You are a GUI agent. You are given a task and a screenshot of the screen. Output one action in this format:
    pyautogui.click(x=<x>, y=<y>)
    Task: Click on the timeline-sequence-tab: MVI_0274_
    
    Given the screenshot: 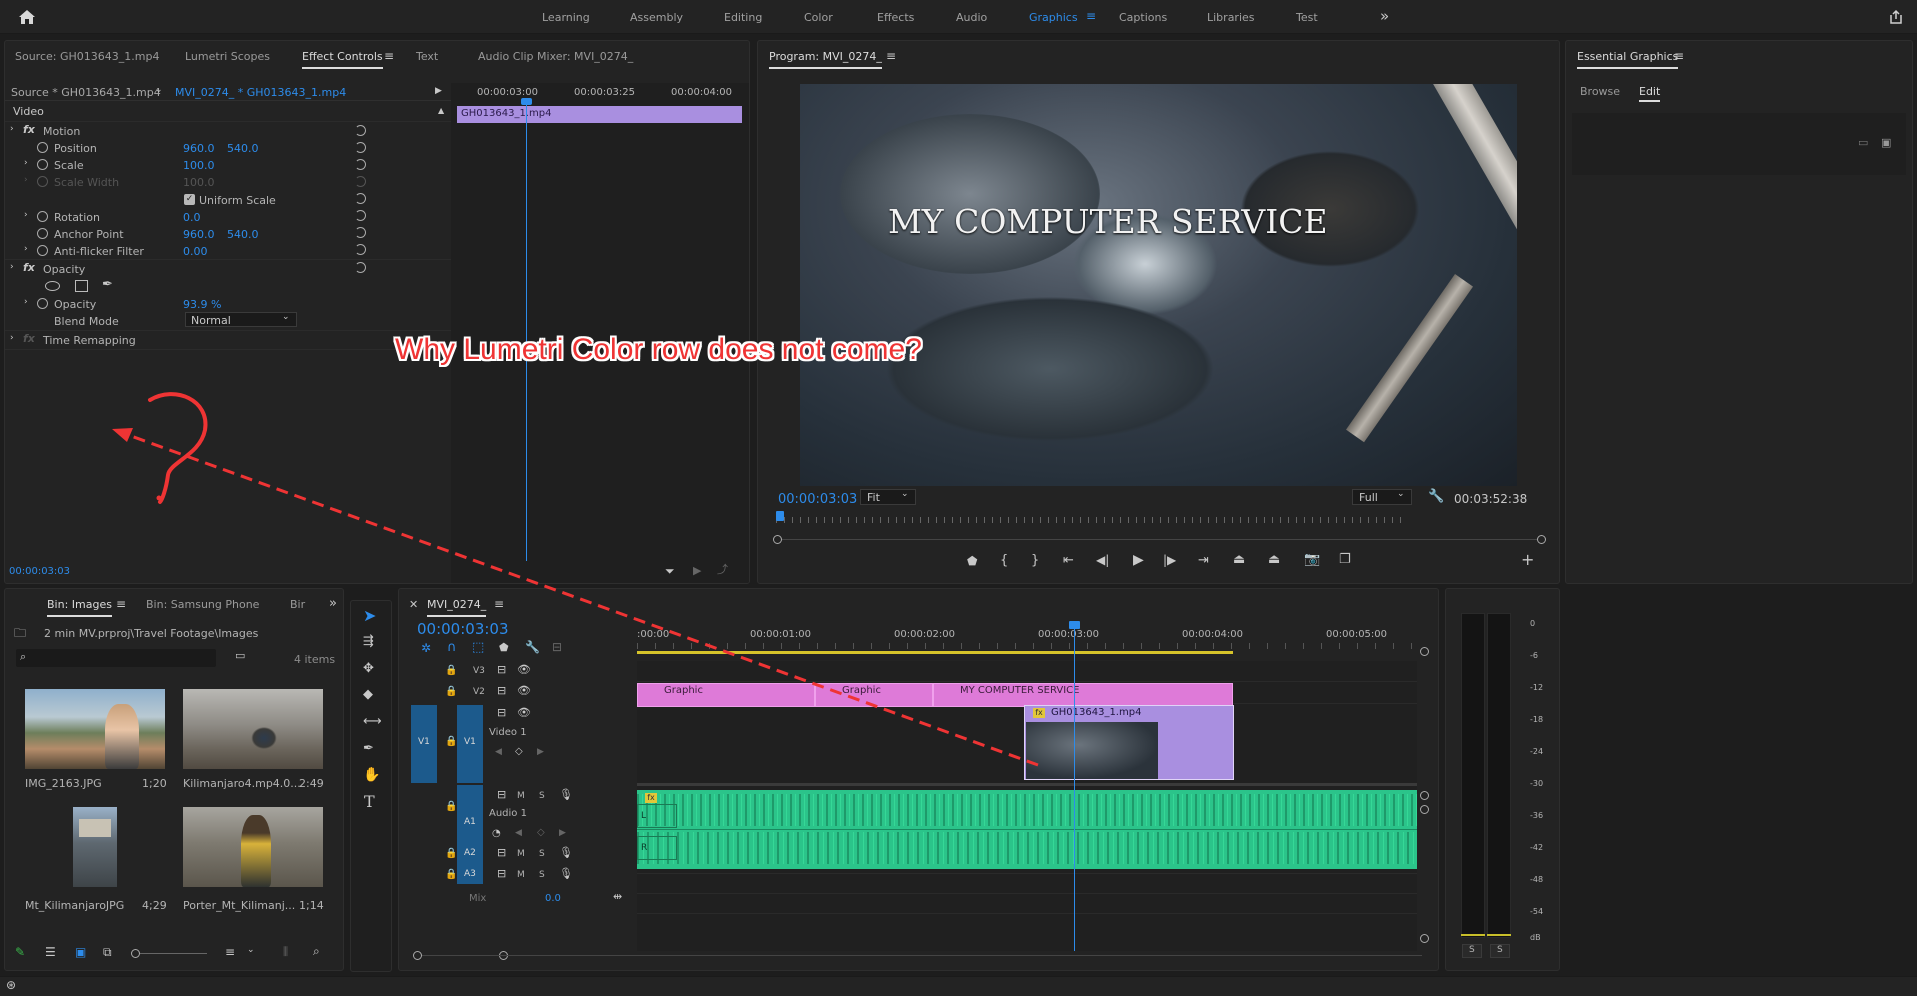 What is the action you would take?
    pyautogui.click(x=464, y=605)
    